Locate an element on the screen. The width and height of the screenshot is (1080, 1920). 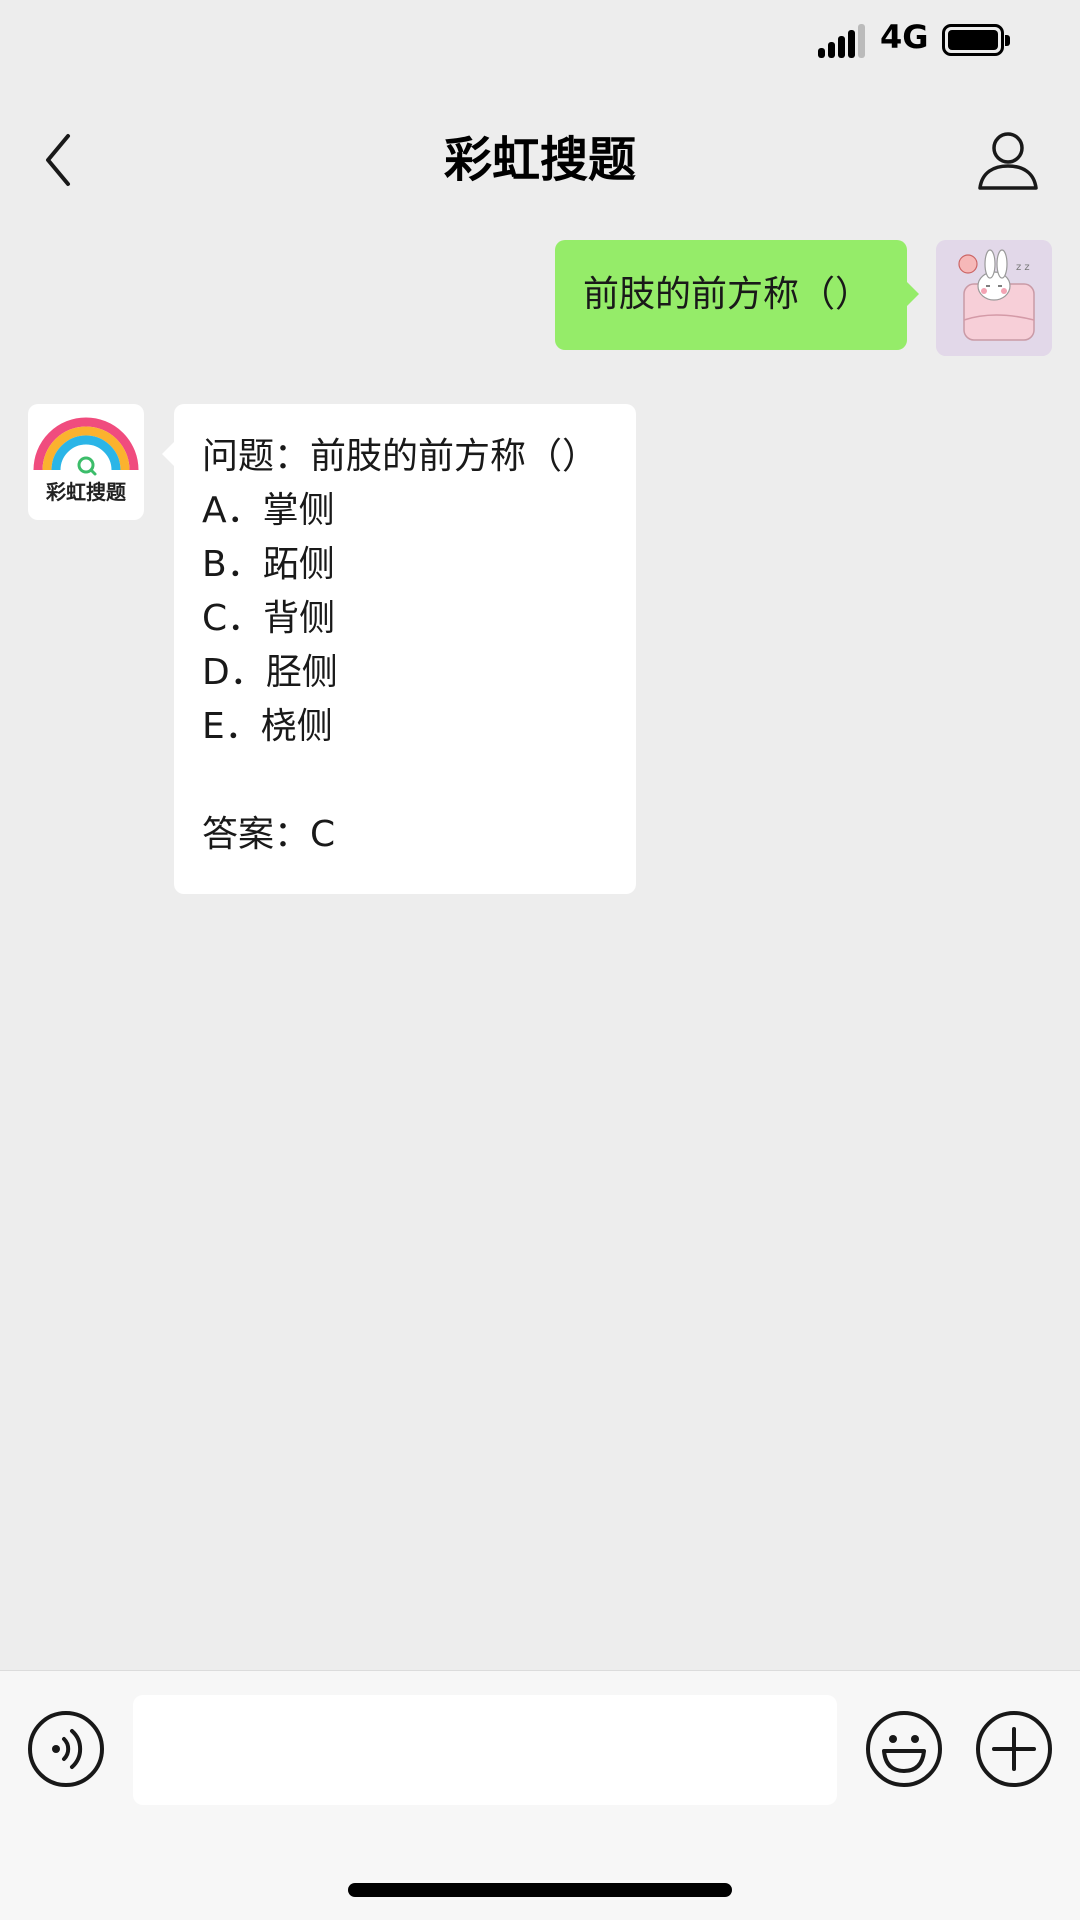
plus-icon is located at coordinates (1014, 1749).